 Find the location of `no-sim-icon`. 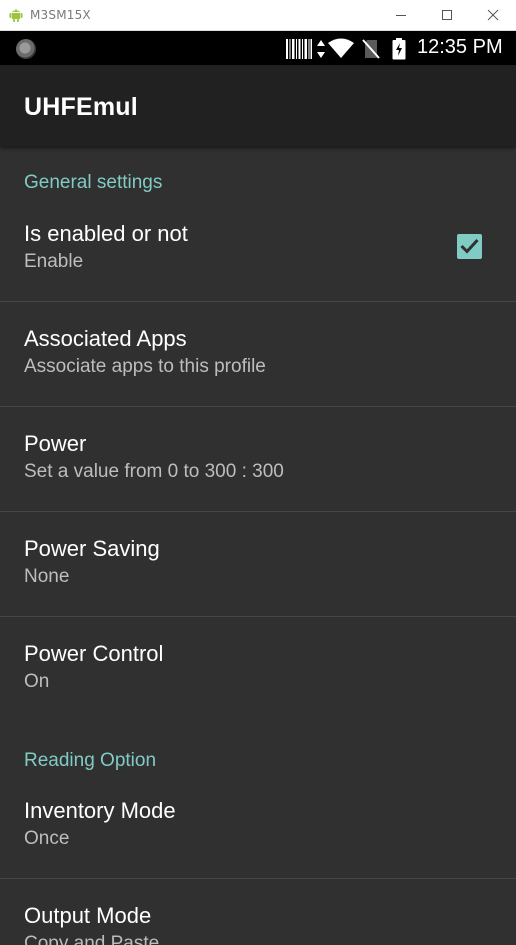

no-sim-icon is located at coordinates (371, 49).